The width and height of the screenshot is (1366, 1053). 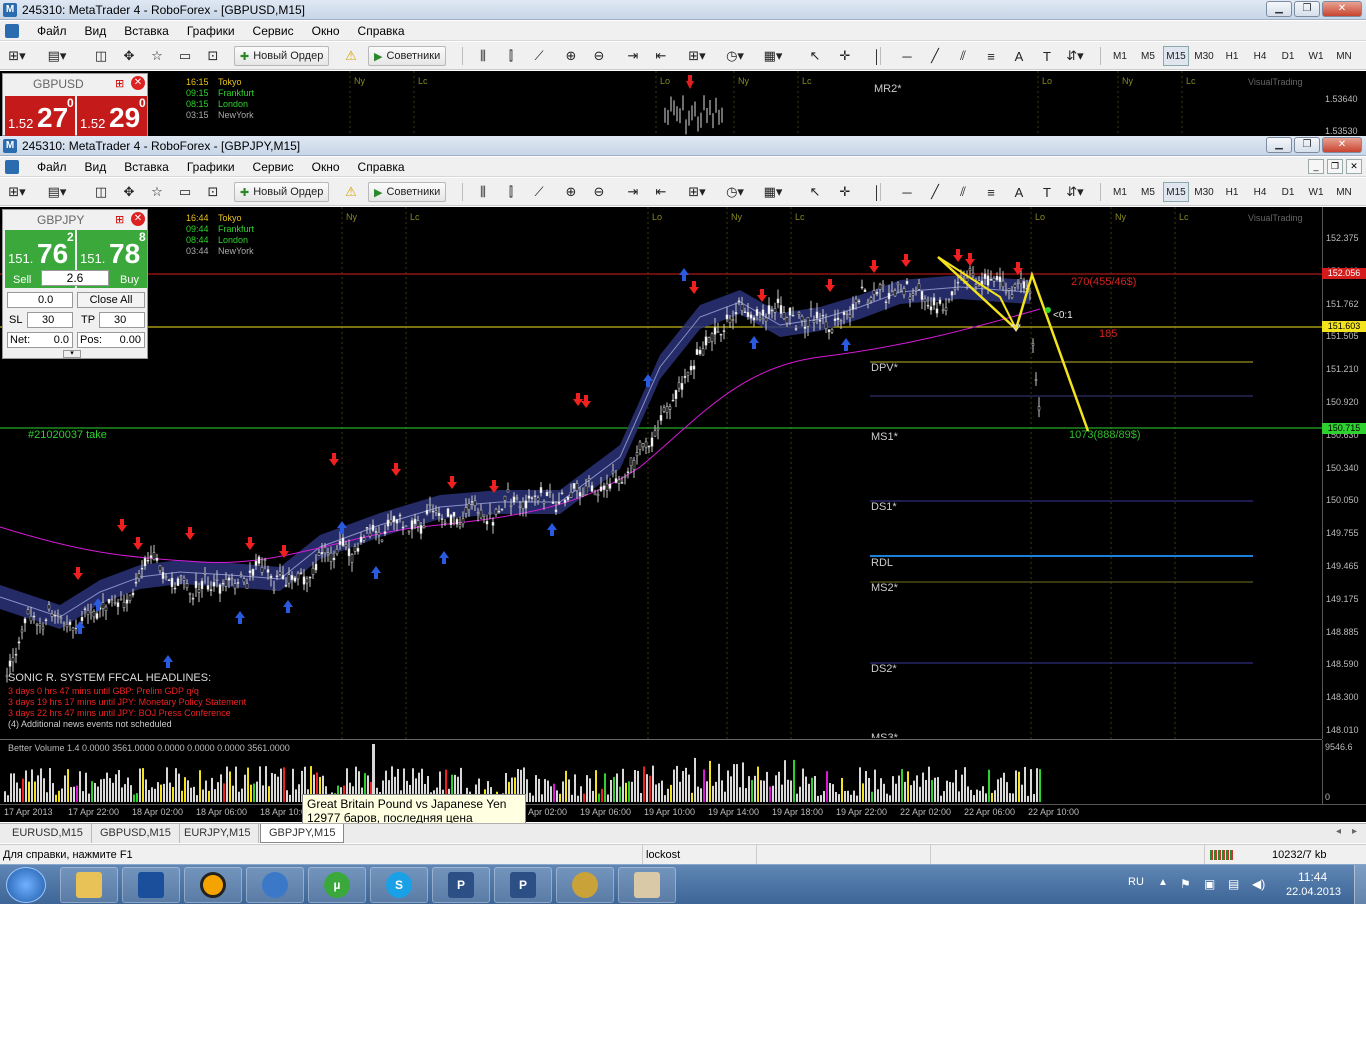 I want to click on horizontal-line-icon: ─, so click(x=907, y=192).